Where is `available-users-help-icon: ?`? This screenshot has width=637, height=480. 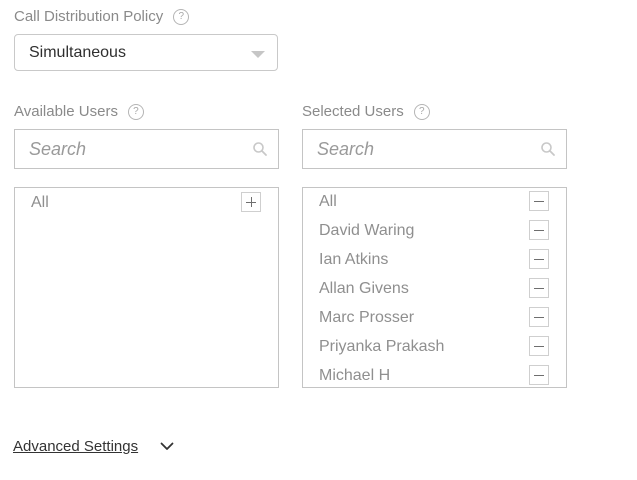 available-users-help-icon: ? is located at coordinates (135, 111).